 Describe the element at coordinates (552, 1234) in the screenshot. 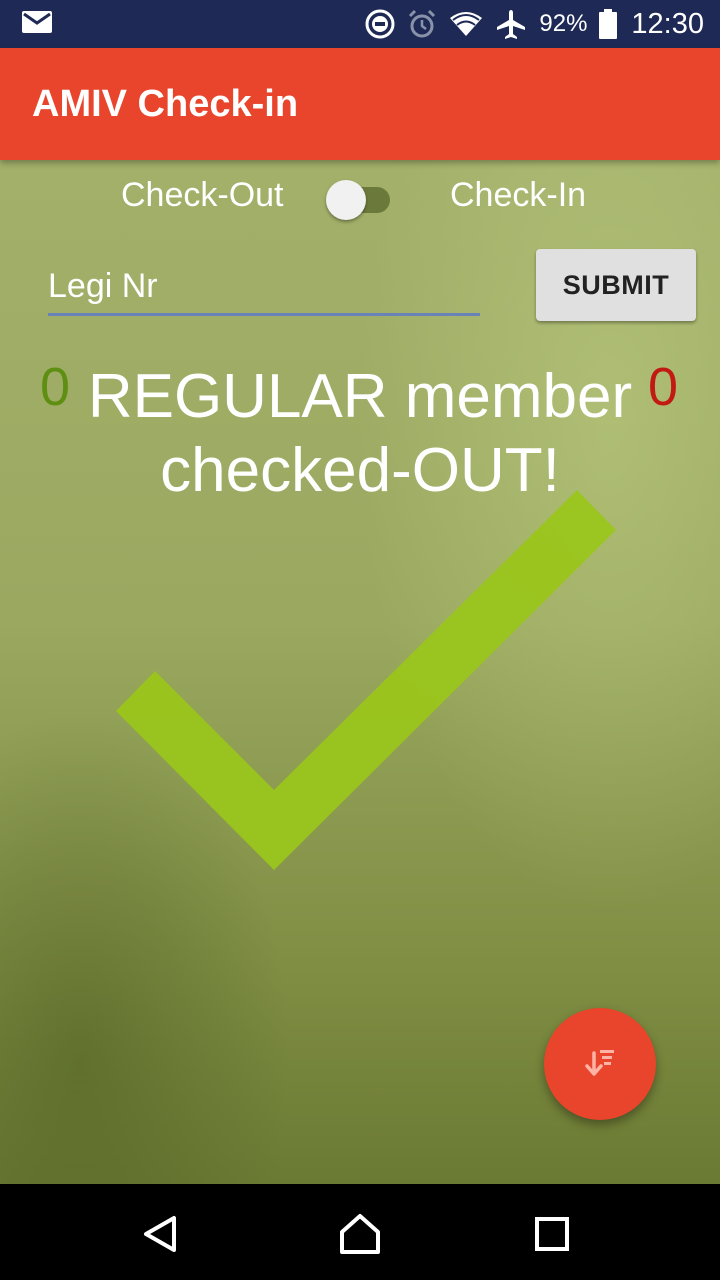

I see `recents-icon` at that location.